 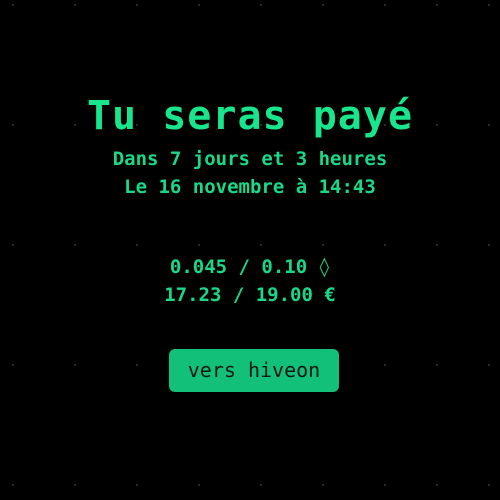 I want to click on payout-countdown: Dans 7 jours et 3 heures, so click(x=250, y=159).